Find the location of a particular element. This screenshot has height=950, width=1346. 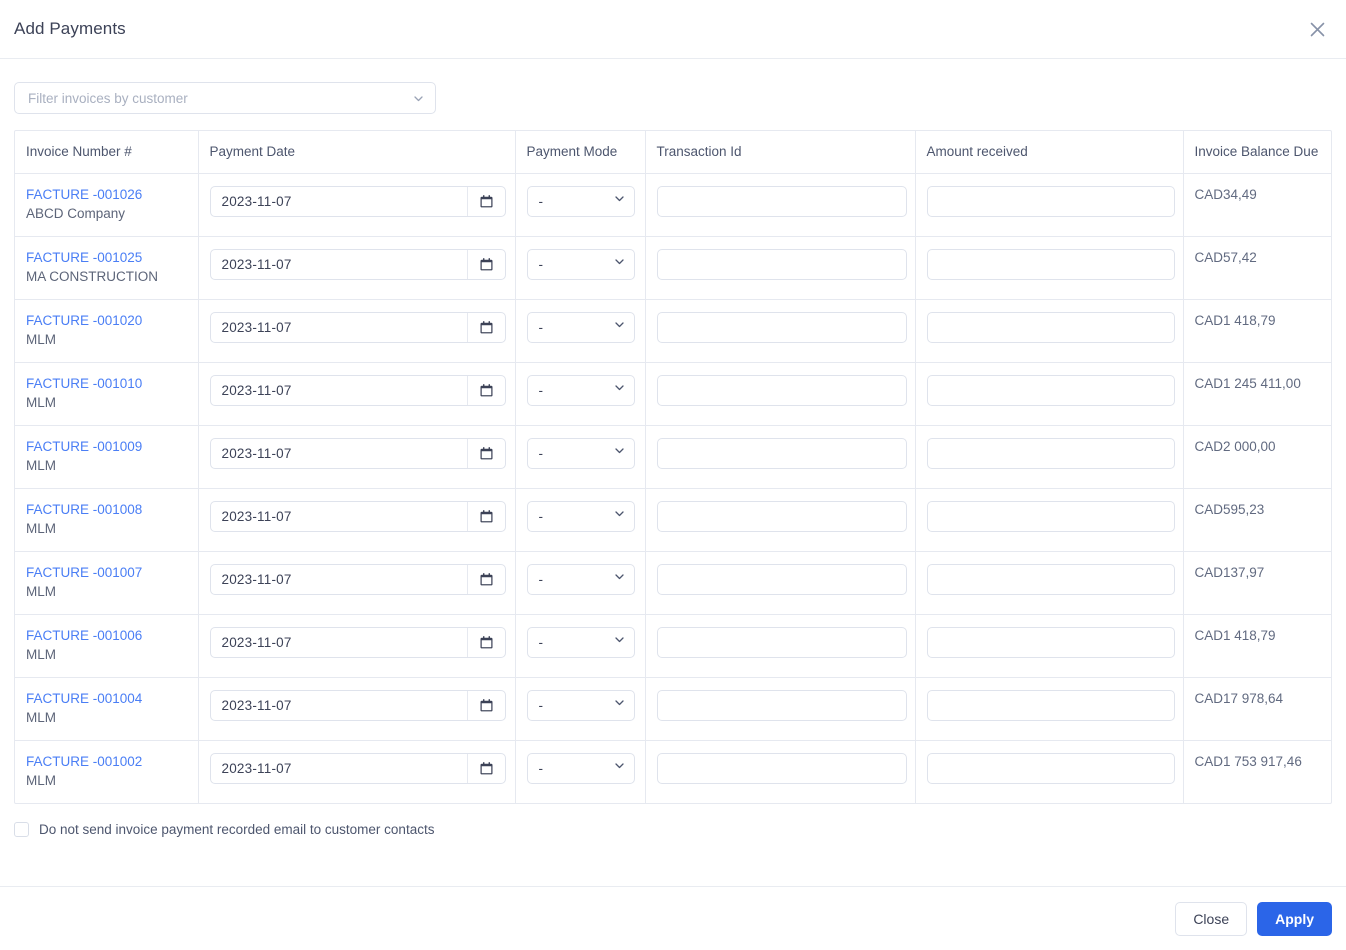

close-button: Close is located at coordinates (1211, 918).